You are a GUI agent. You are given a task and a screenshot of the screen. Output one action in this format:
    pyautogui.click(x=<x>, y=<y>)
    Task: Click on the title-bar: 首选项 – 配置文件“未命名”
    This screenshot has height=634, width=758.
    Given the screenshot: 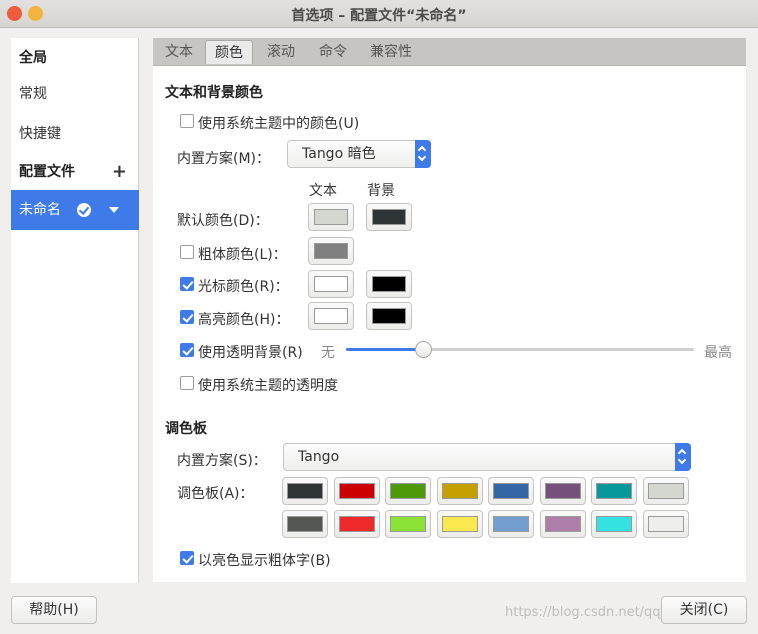 What is the action you would take?
    pyautogui.click(x=379, y=14)
    